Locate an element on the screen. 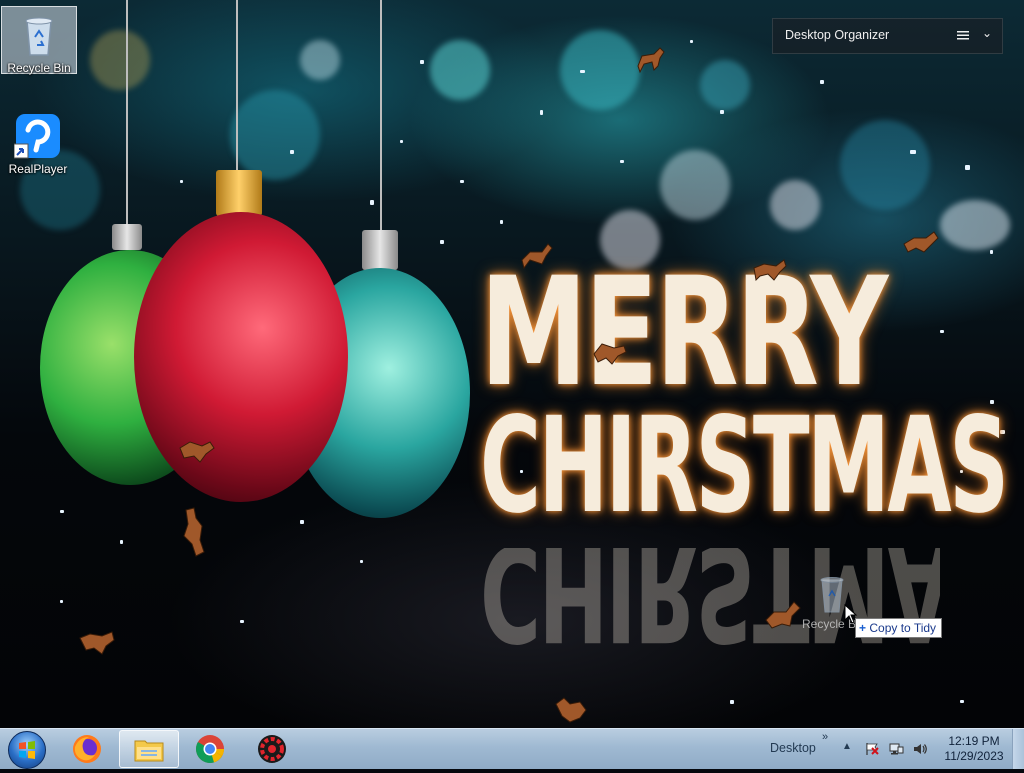 The image size is (1024, 773). folder-icon is located at coordinates (149, 751).